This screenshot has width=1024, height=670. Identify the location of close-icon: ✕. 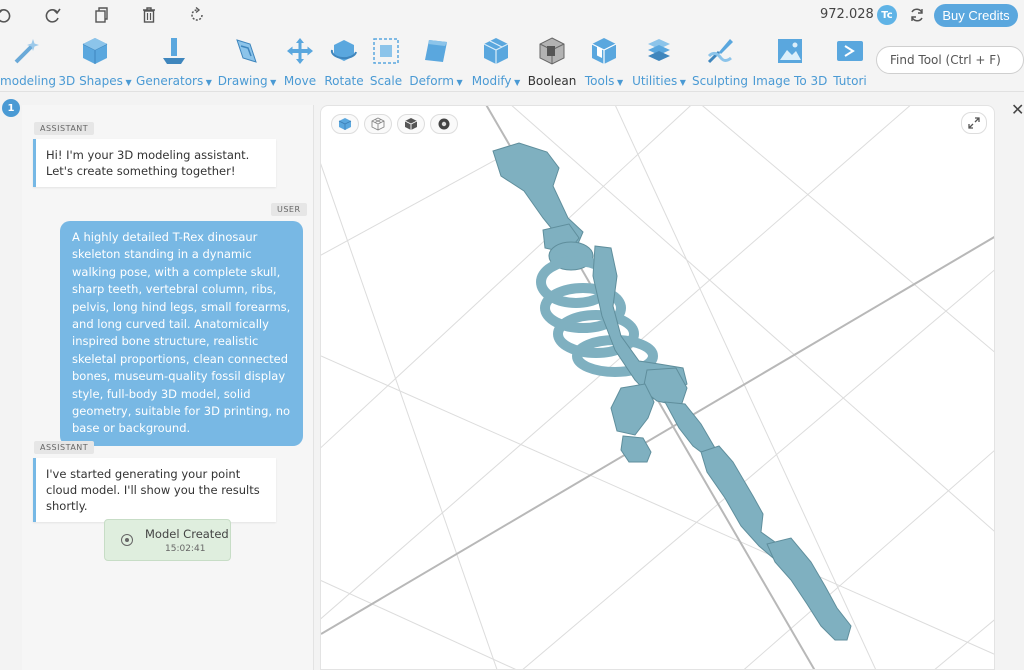
(1017, 109).